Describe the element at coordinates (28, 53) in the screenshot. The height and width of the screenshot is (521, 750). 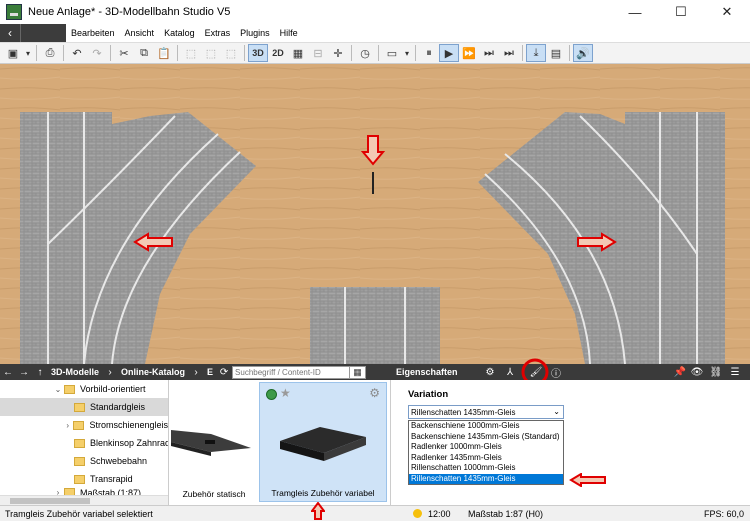
I see `save-dropdown-icon: ▾` at that location.